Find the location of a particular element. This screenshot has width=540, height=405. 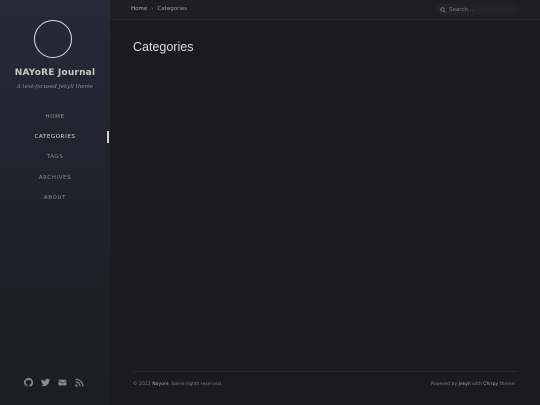

page-title: Categories is located at coordinates (163, 47).